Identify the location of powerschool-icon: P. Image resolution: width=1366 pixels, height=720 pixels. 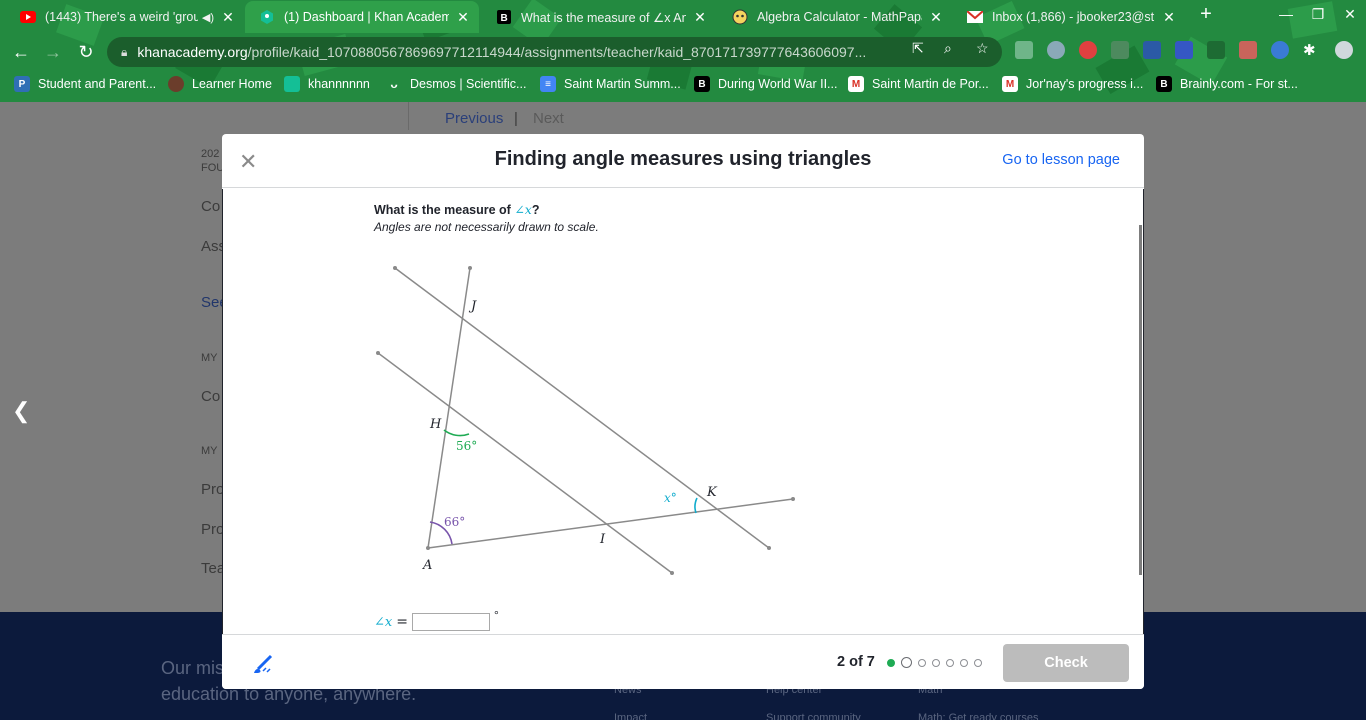
(22, 84).